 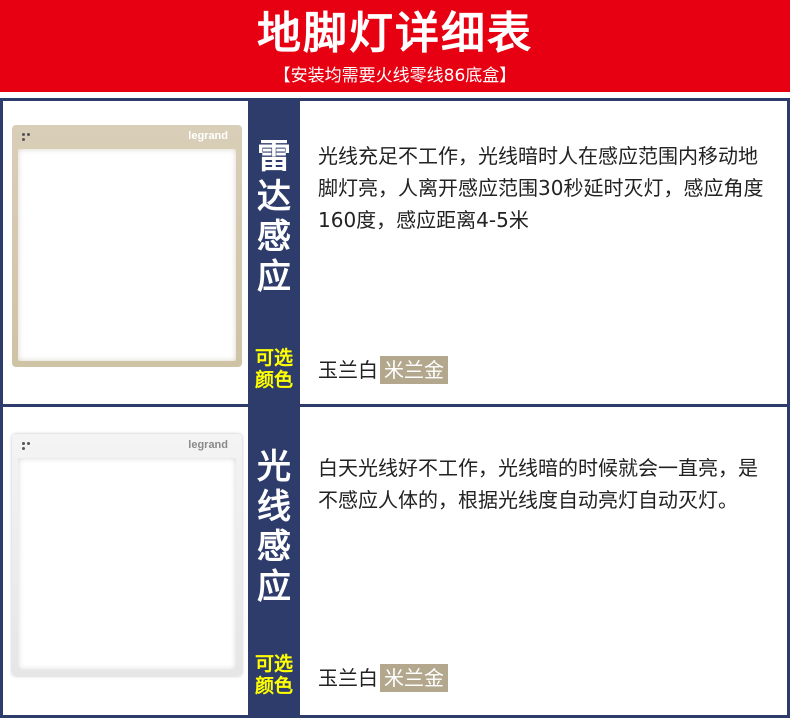 I want to click on row-2-color-options: 玉兰白 米兰金, so click(x=383, y=678).